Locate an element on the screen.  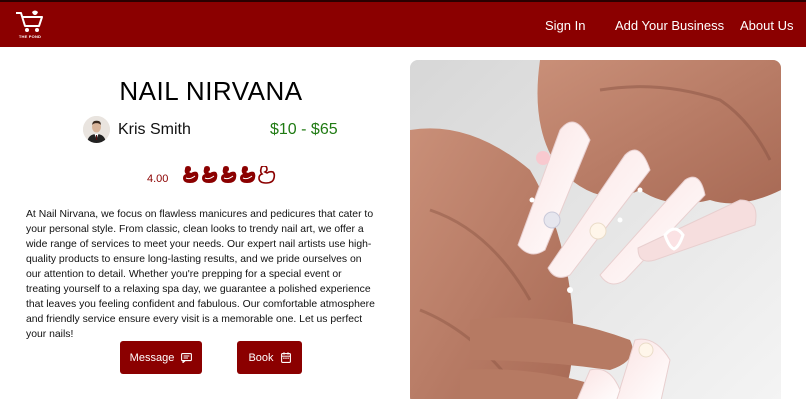
owner-avatar is located at coordinates (96, 129).